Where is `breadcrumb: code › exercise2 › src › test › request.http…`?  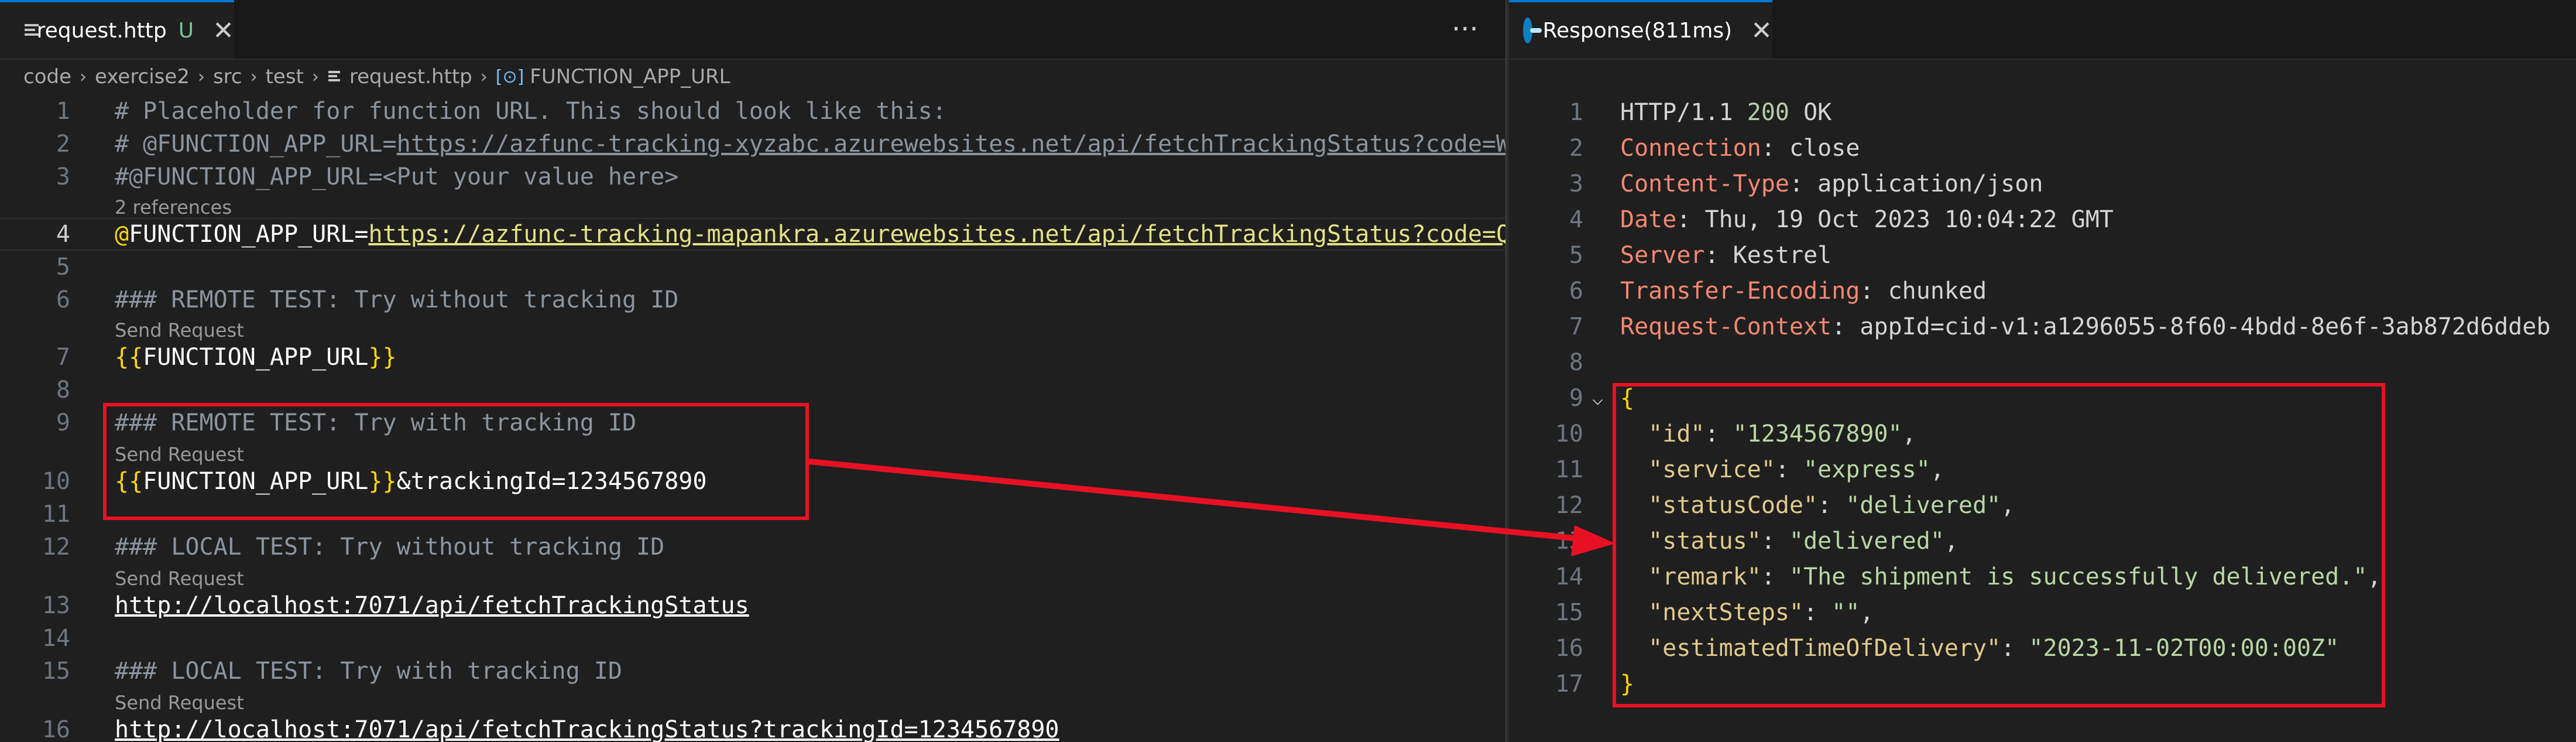
breadcrumb: code › exercise2 › src › test › request.http… is located at coordinates (753, 77).